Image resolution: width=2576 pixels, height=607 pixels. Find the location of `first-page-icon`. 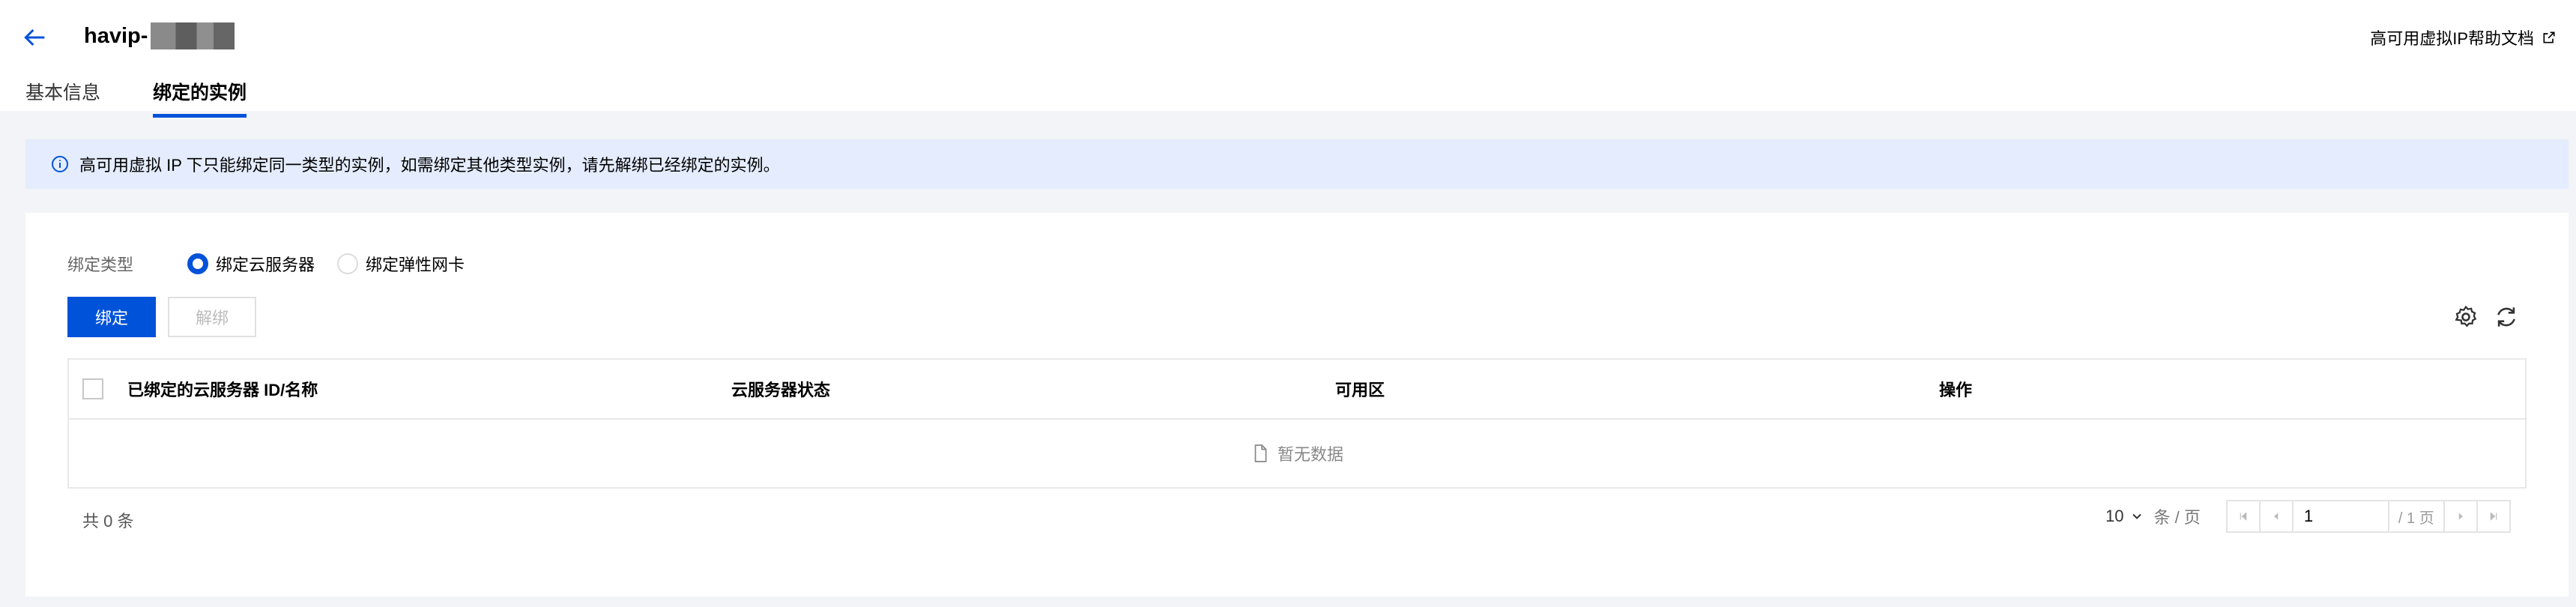

first-page-icon is located at coordinates (2243, 516).